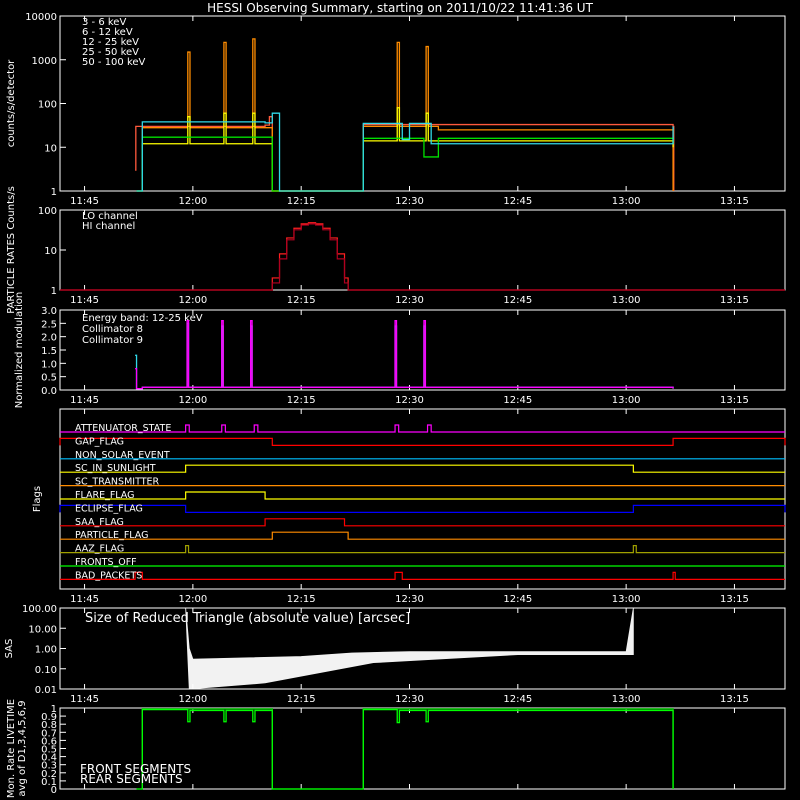 The width and height of the screenshot is (800, 800). Describe the element at coordinates (42, 629) in the screenshot. I see `y-tick-label: 10.00` at that location.